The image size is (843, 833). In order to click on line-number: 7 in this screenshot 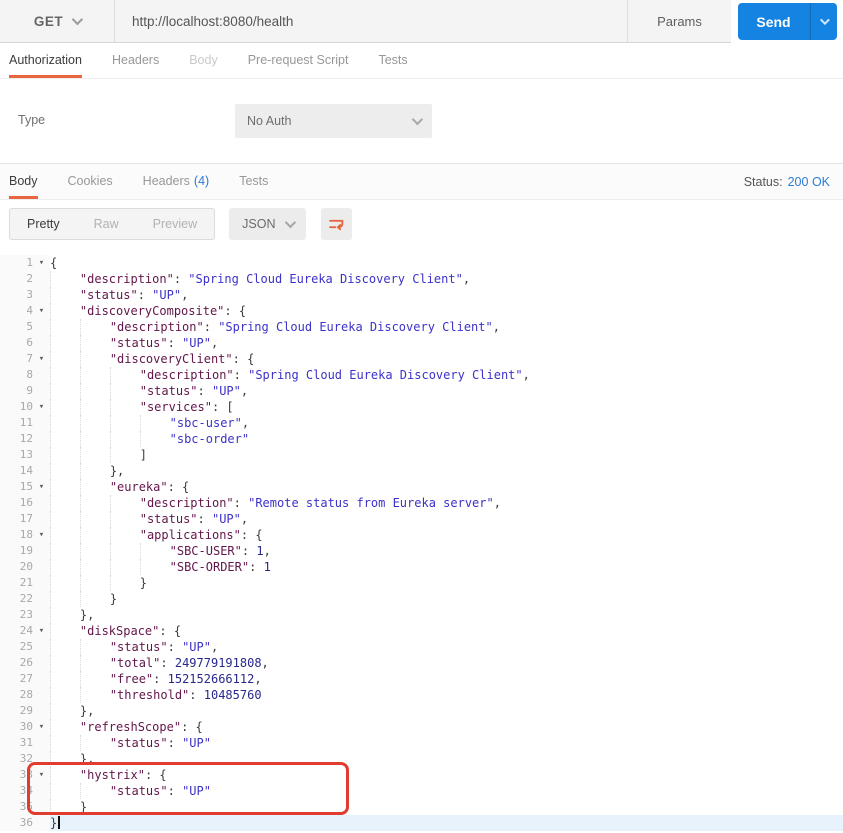, I will do `click(29, 358)`.